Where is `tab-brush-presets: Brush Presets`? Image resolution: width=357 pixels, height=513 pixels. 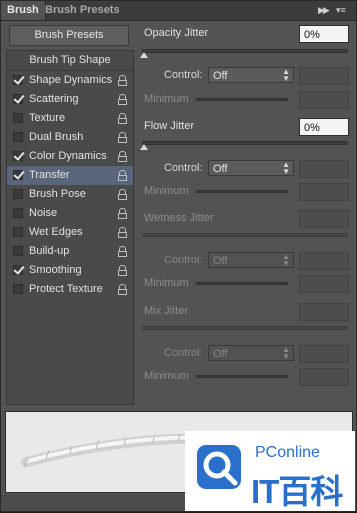
tab-brush-presets: Brush Presets is located at coordinates (82, 10).